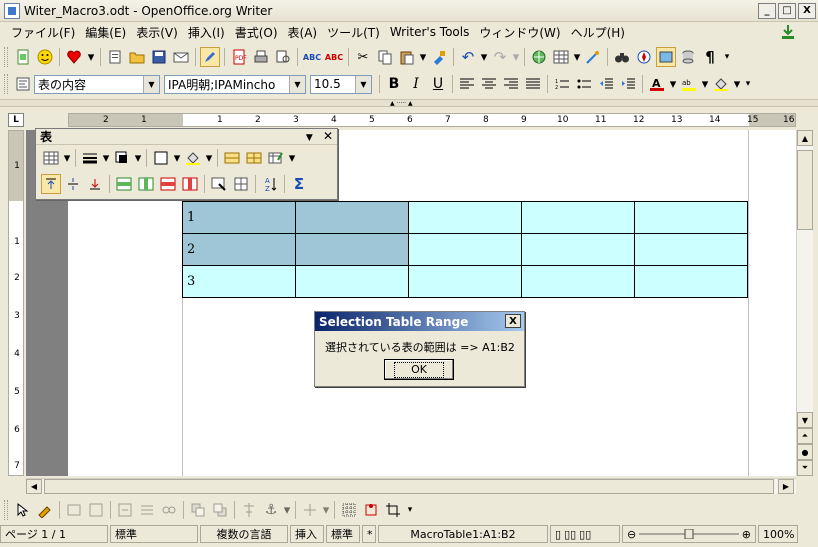  What do you see at coordinates (23, 84) in the screenshot?
I see `styles-formatting-icon` at bounding box center [23, 84].